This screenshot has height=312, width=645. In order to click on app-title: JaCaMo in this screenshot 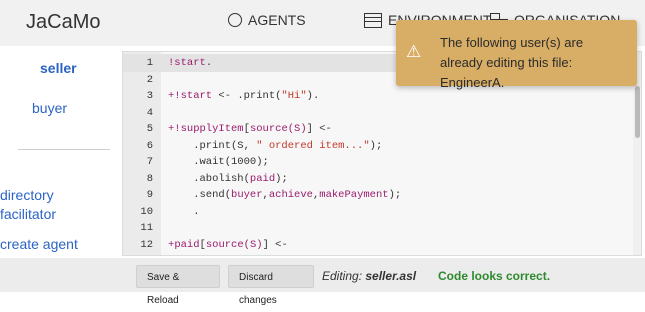, I will do `click(63, 22)`.